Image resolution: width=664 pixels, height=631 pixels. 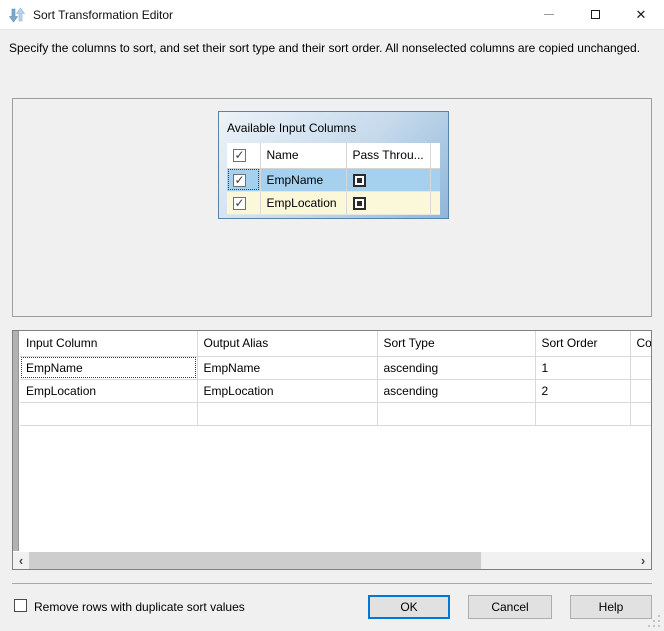 I want to click on empname-input-column-cell: EmpName, so click(x=109, y=368).